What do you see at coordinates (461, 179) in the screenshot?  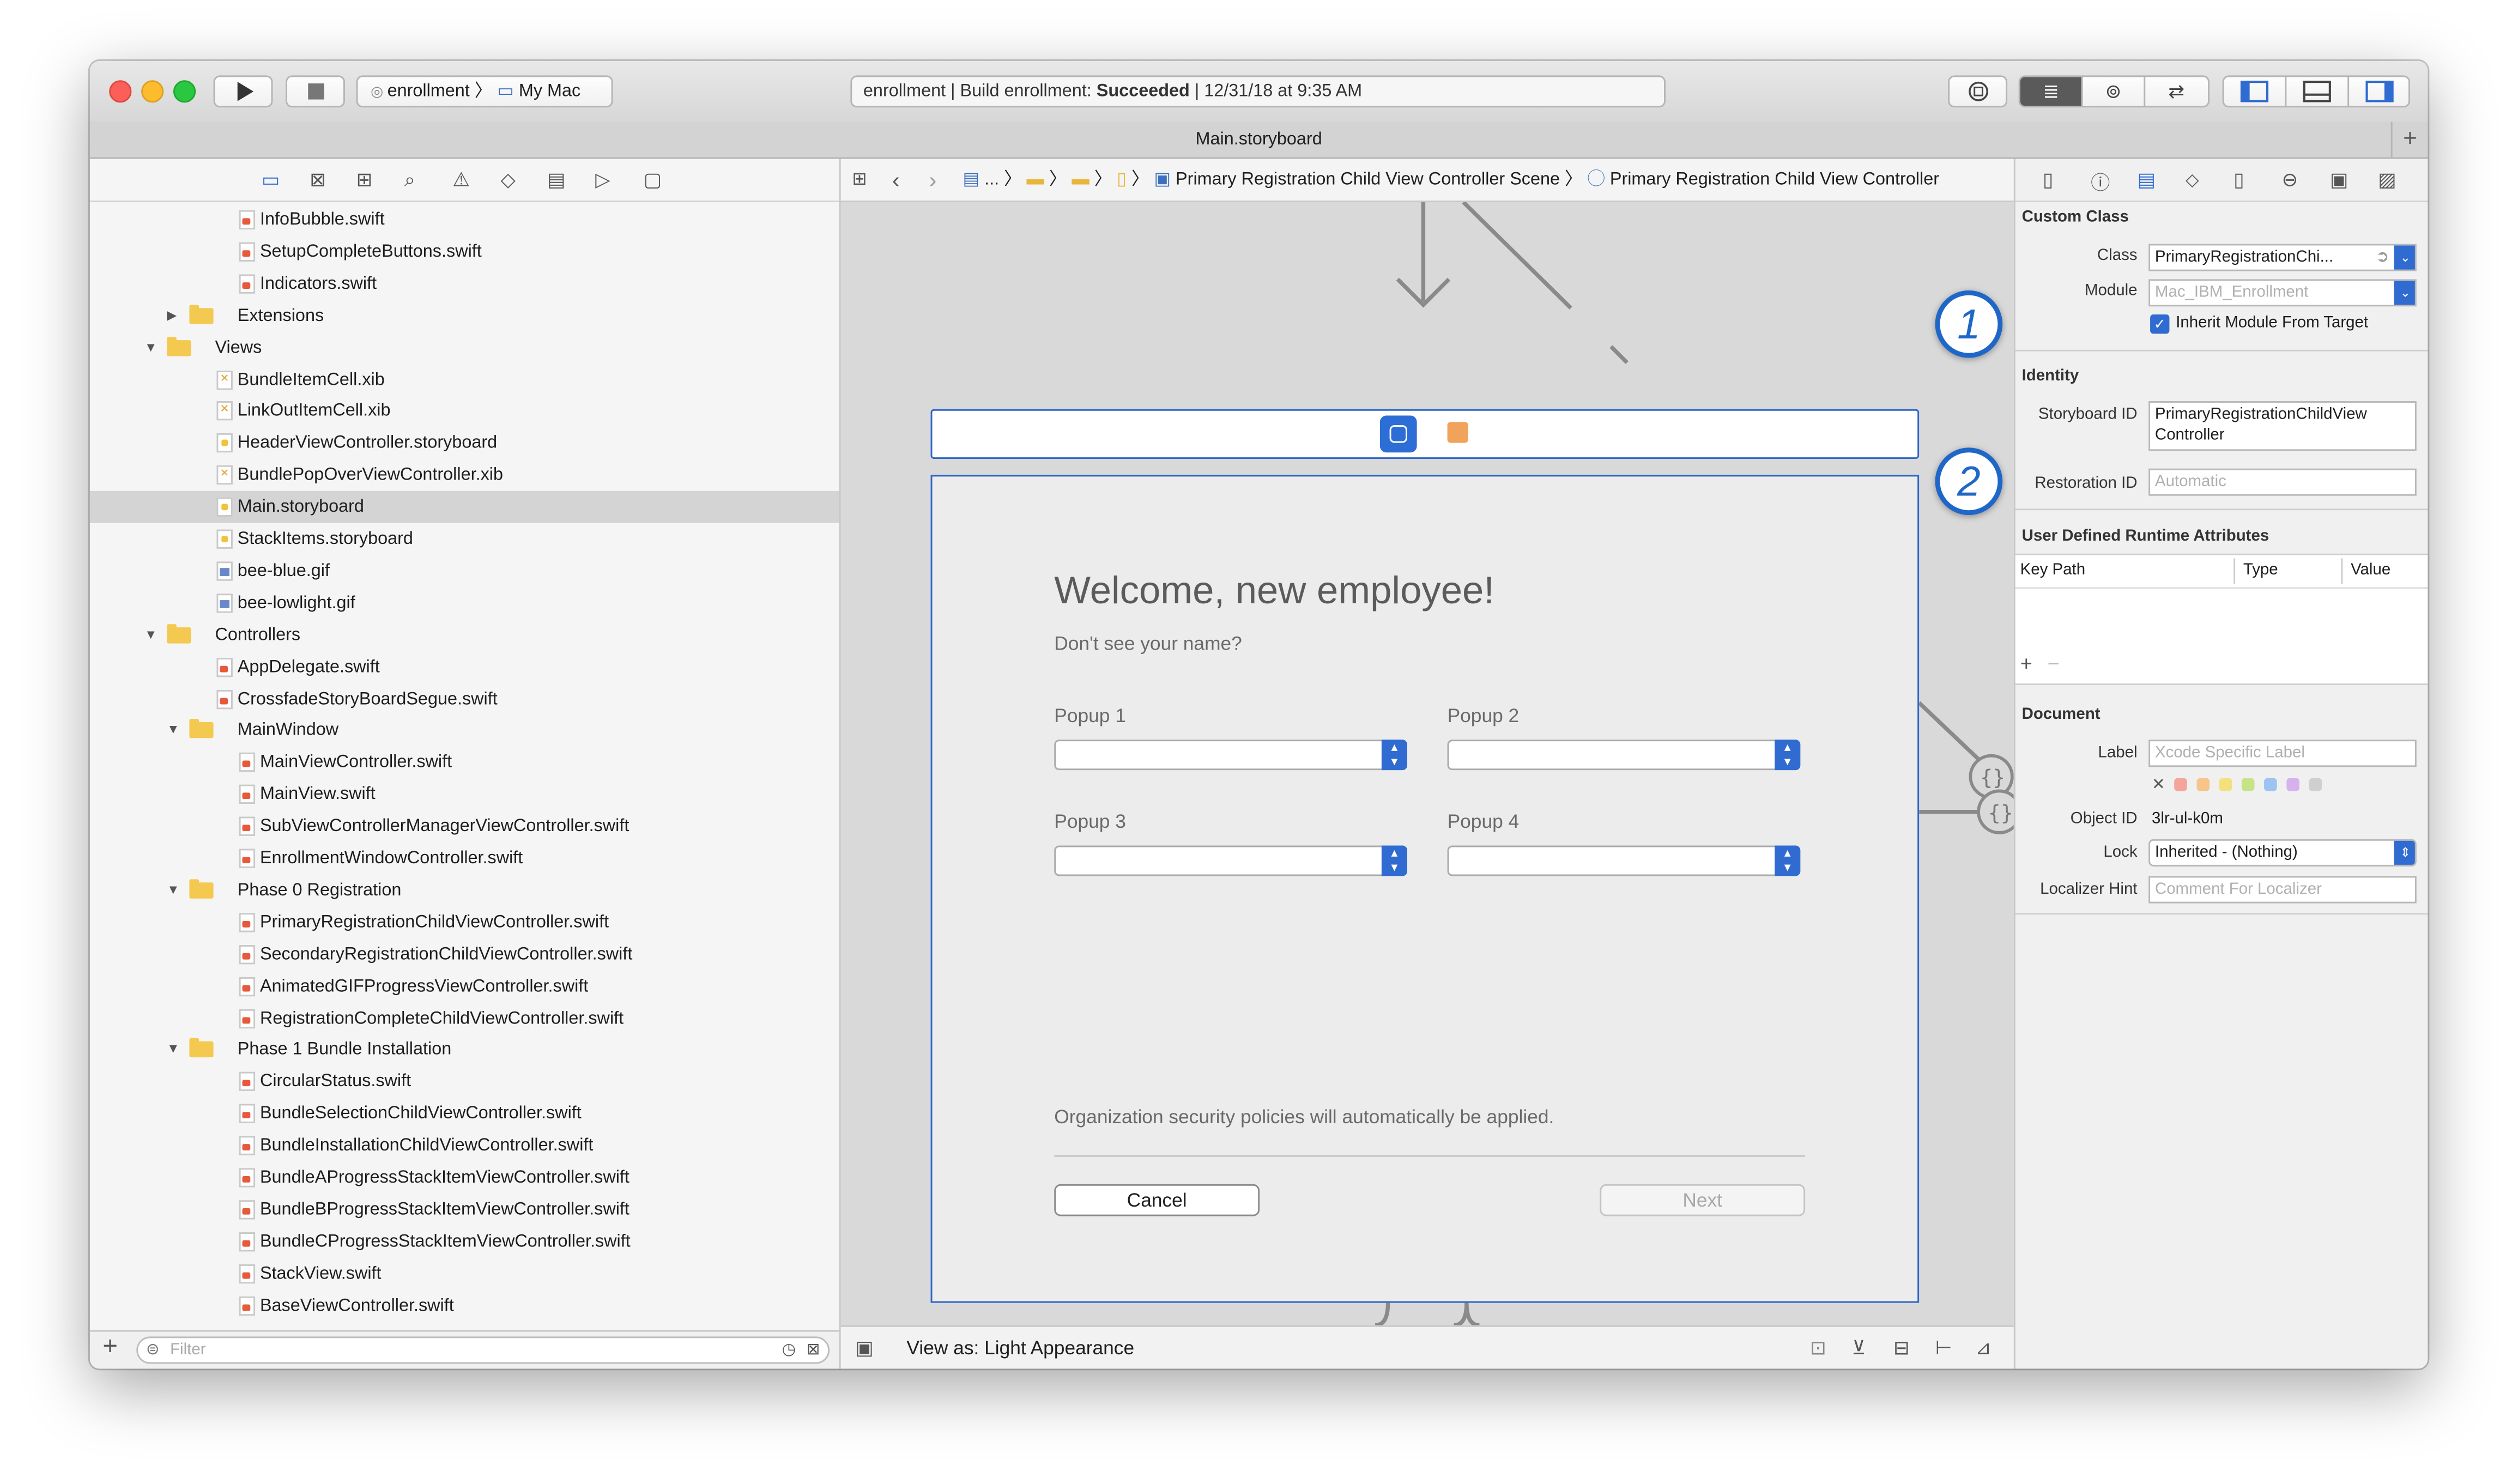 I see `warning-icon: ⚠` at bounding box center [461, 179].